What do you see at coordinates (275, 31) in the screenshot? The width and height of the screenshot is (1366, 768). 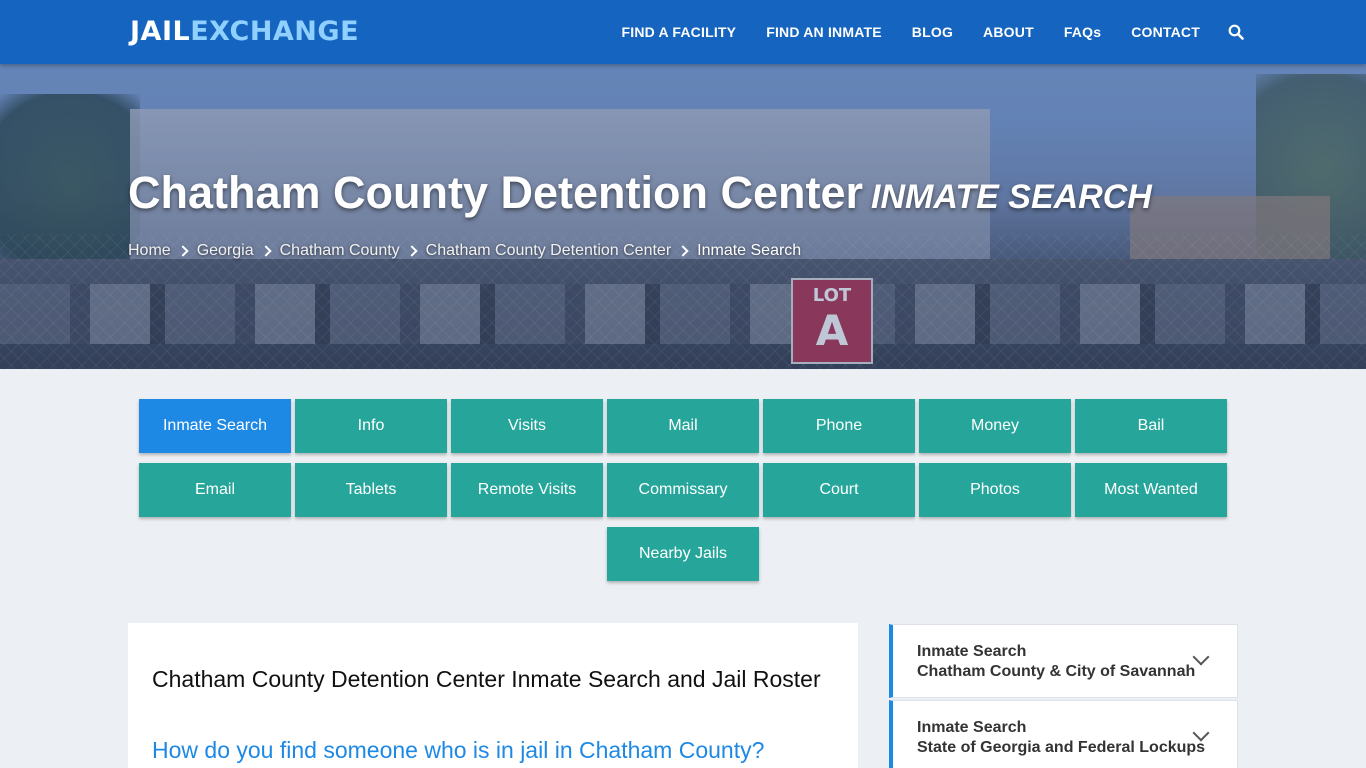 I see `logo-text-exchange: EXCHANGE` at bounding box center [275, 31].